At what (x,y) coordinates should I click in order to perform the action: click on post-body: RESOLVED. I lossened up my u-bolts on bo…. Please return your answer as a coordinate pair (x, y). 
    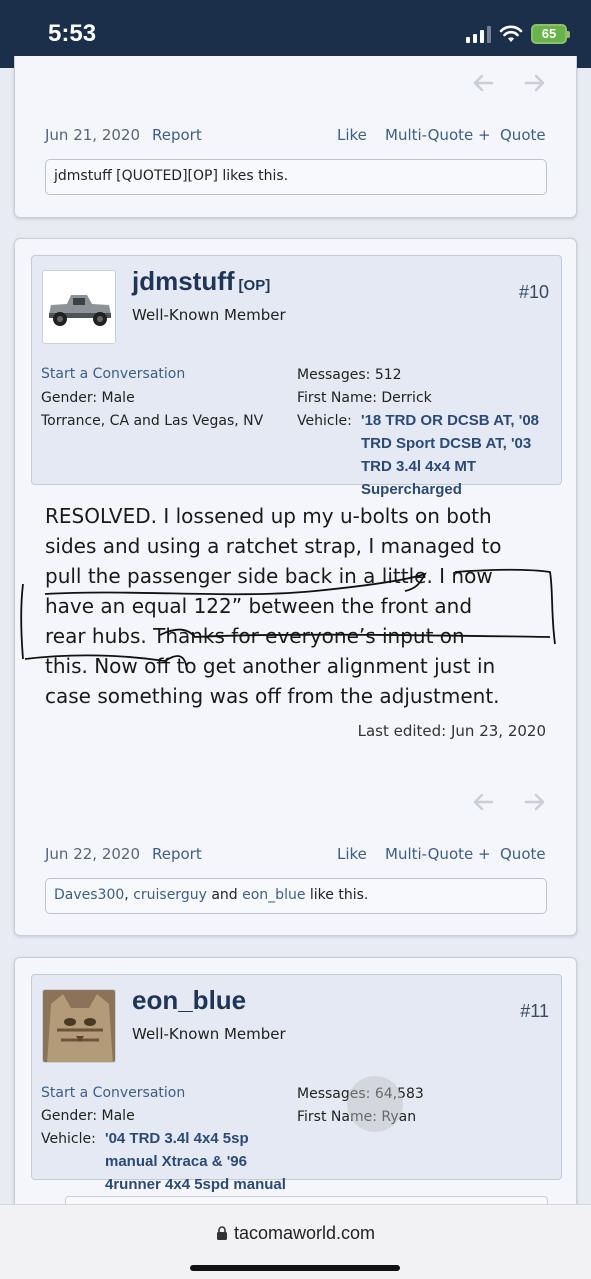
    Looking at the image, I should click on (273, 606).